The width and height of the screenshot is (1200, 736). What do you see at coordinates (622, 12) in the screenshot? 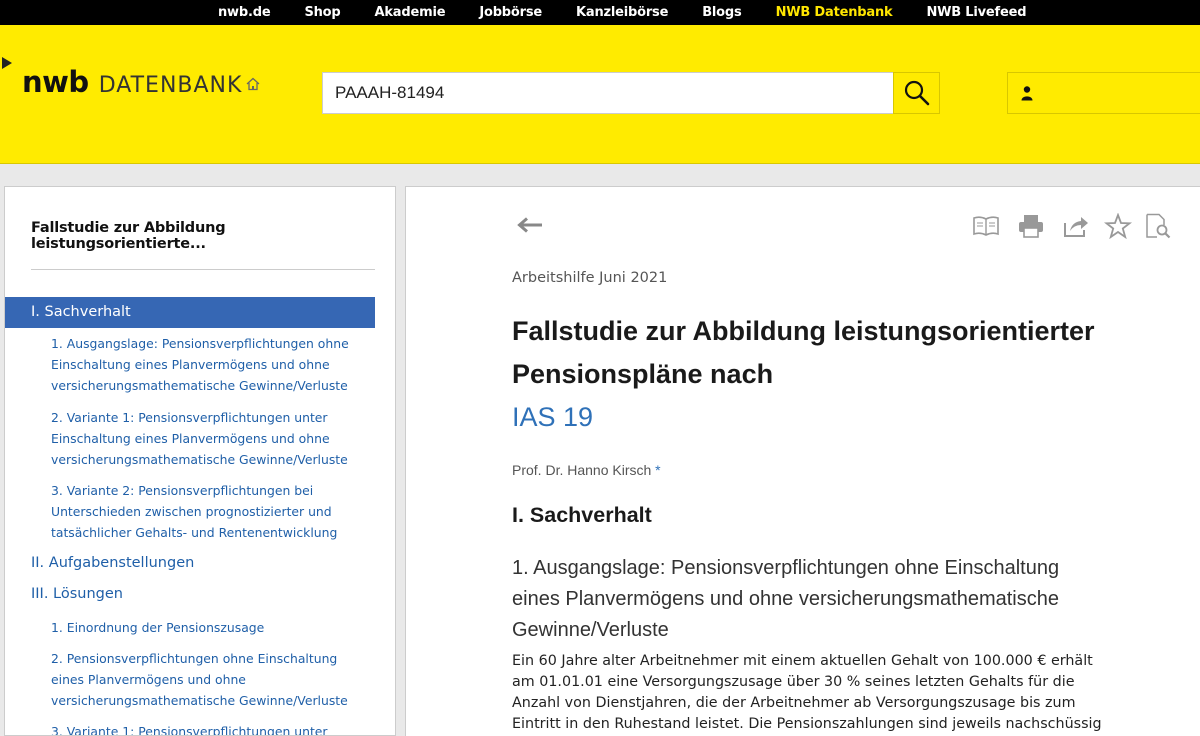
I see `nav-link-kanzleiboerse: Kanzleibörse` at bounding box center [622, 12].